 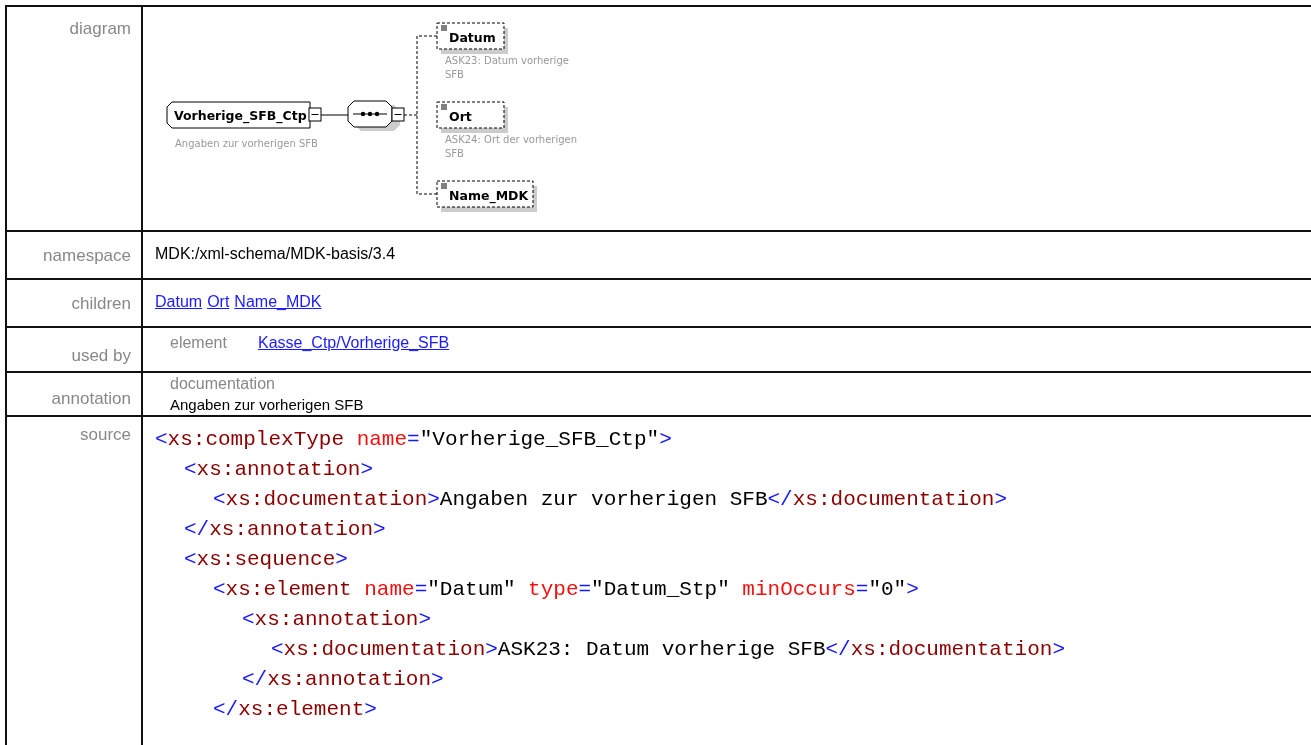 I want to click on node-description: ASK23: Datum vorherige, so click(x=507, y=60).